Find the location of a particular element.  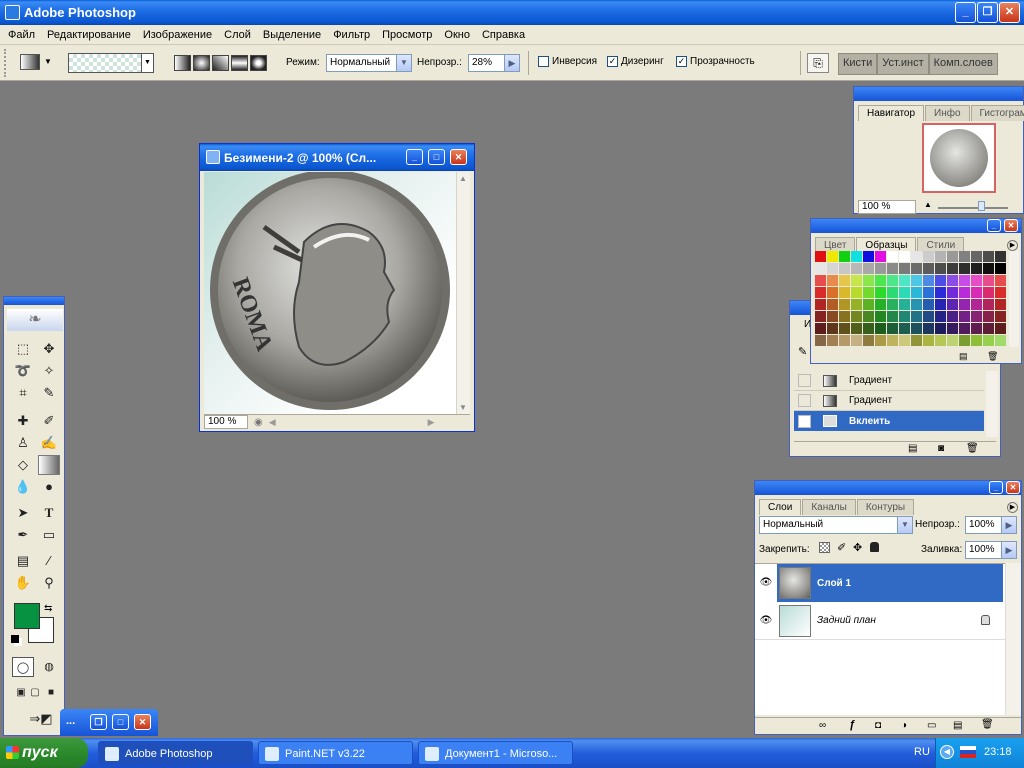

layer-name: Слой 1 is located at coordinates (834, 583).